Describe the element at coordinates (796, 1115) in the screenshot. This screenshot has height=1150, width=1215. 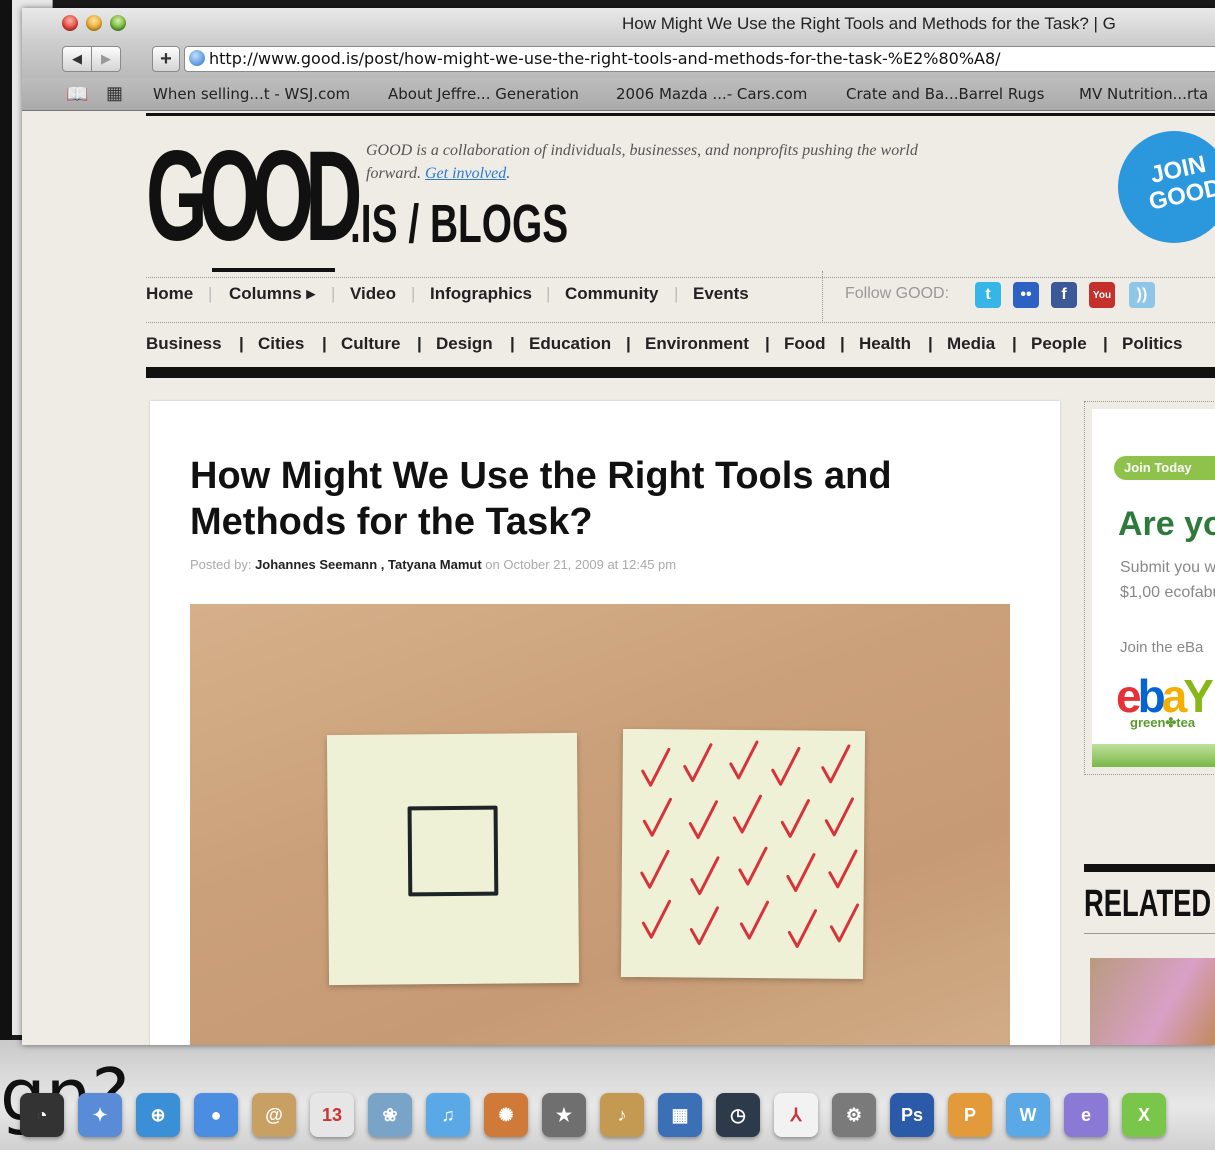
I see `acrobat-icon: ⅄` at that location.